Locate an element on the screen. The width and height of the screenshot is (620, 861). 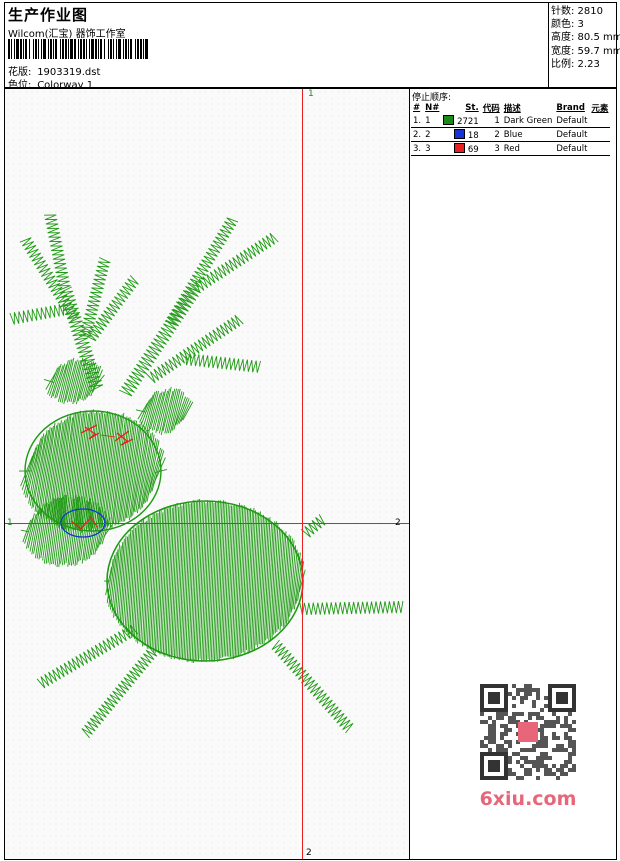
row-index: 2. is located at coordinates (417, 134).